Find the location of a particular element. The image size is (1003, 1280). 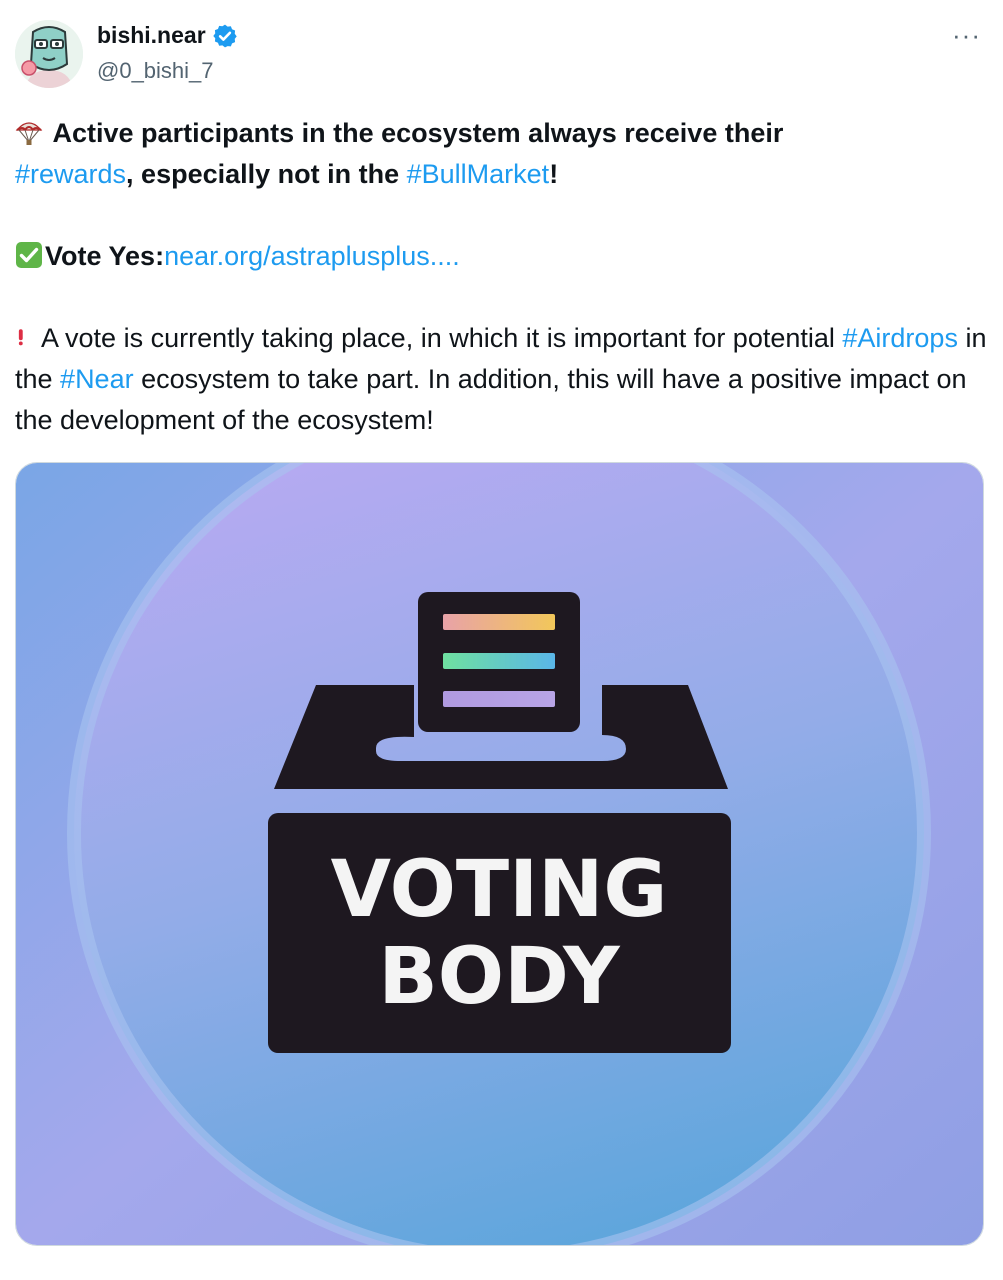

parachute-emoji-icon is located at coordinates (29, 133).